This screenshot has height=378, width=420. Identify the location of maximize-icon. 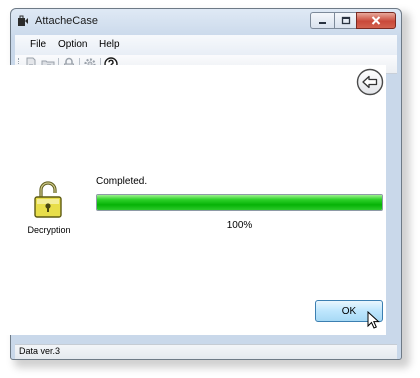
(345, 20).